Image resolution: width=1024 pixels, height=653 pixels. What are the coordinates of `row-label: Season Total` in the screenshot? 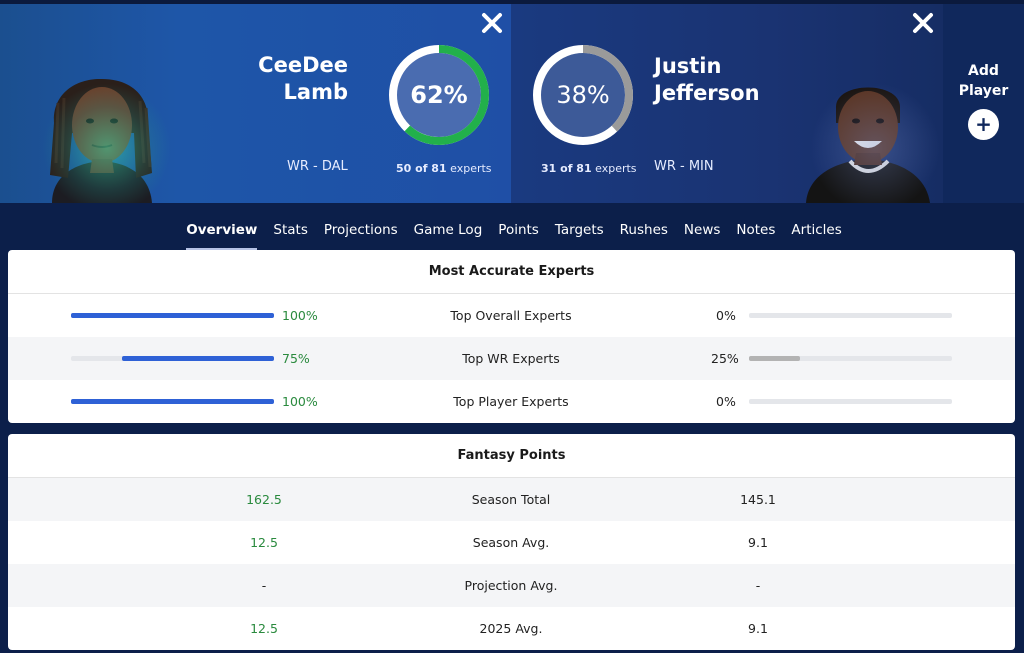 It's located at (511, 499).